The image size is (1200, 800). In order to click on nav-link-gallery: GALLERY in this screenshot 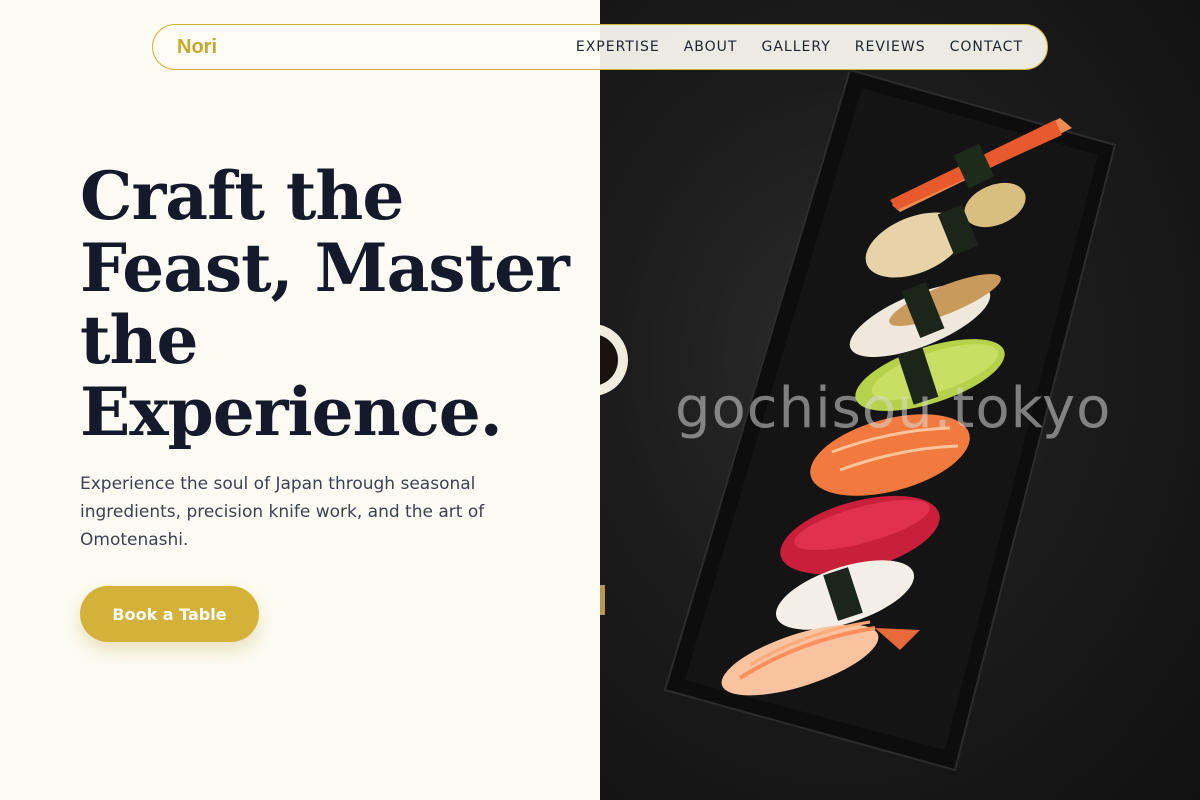, I will do `click(795, 47)`.